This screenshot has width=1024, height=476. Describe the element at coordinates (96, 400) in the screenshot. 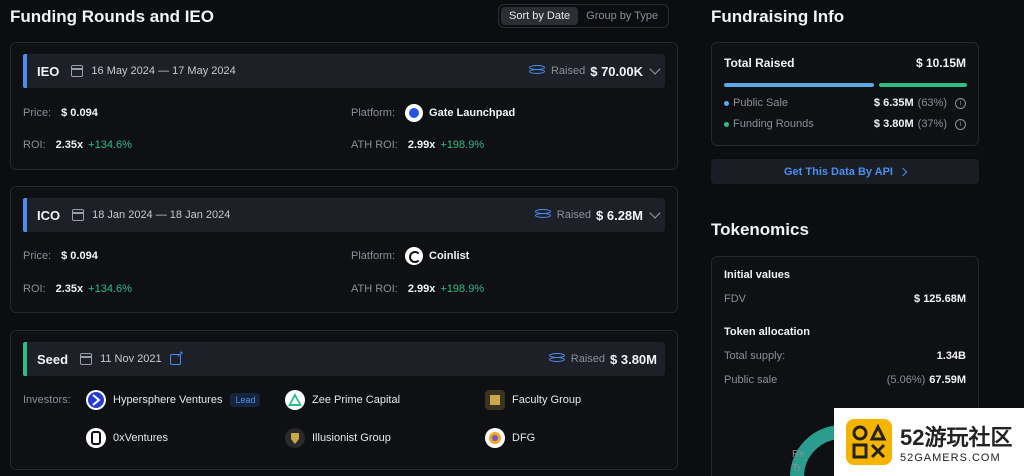

I see `hypersphere-logo-icon` at that location.